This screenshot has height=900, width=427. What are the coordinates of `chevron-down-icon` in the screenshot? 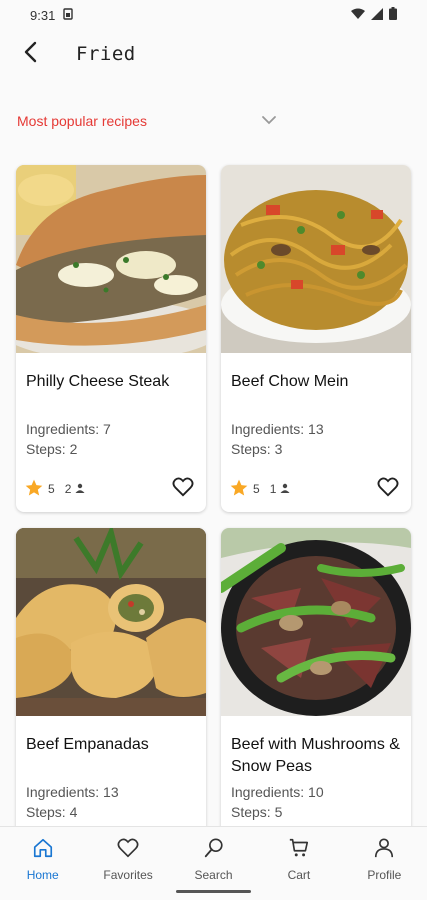 It's located at (269, 121).